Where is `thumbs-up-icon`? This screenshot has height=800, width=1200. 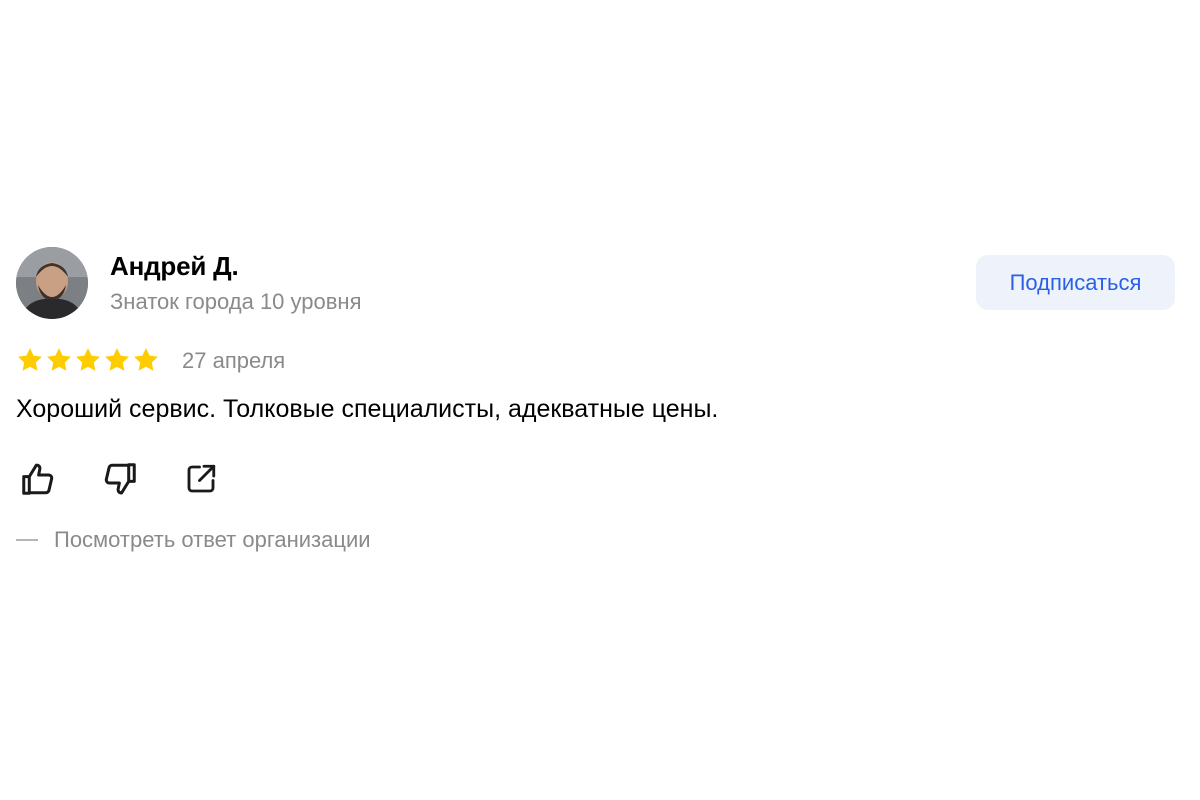 thumbs-up-icon is located at coordinates (38, 481).